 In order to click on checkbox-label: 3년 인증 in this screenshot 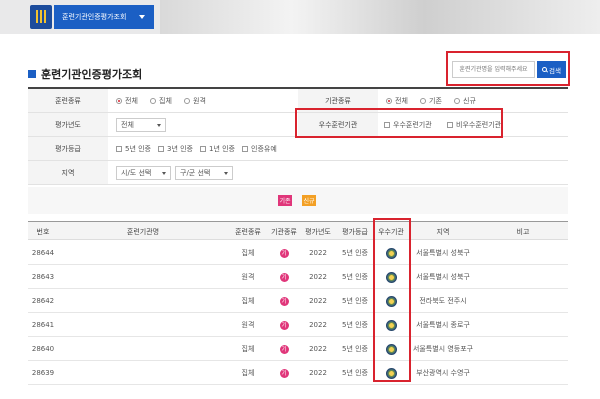, I will do `click(180, 148)`.